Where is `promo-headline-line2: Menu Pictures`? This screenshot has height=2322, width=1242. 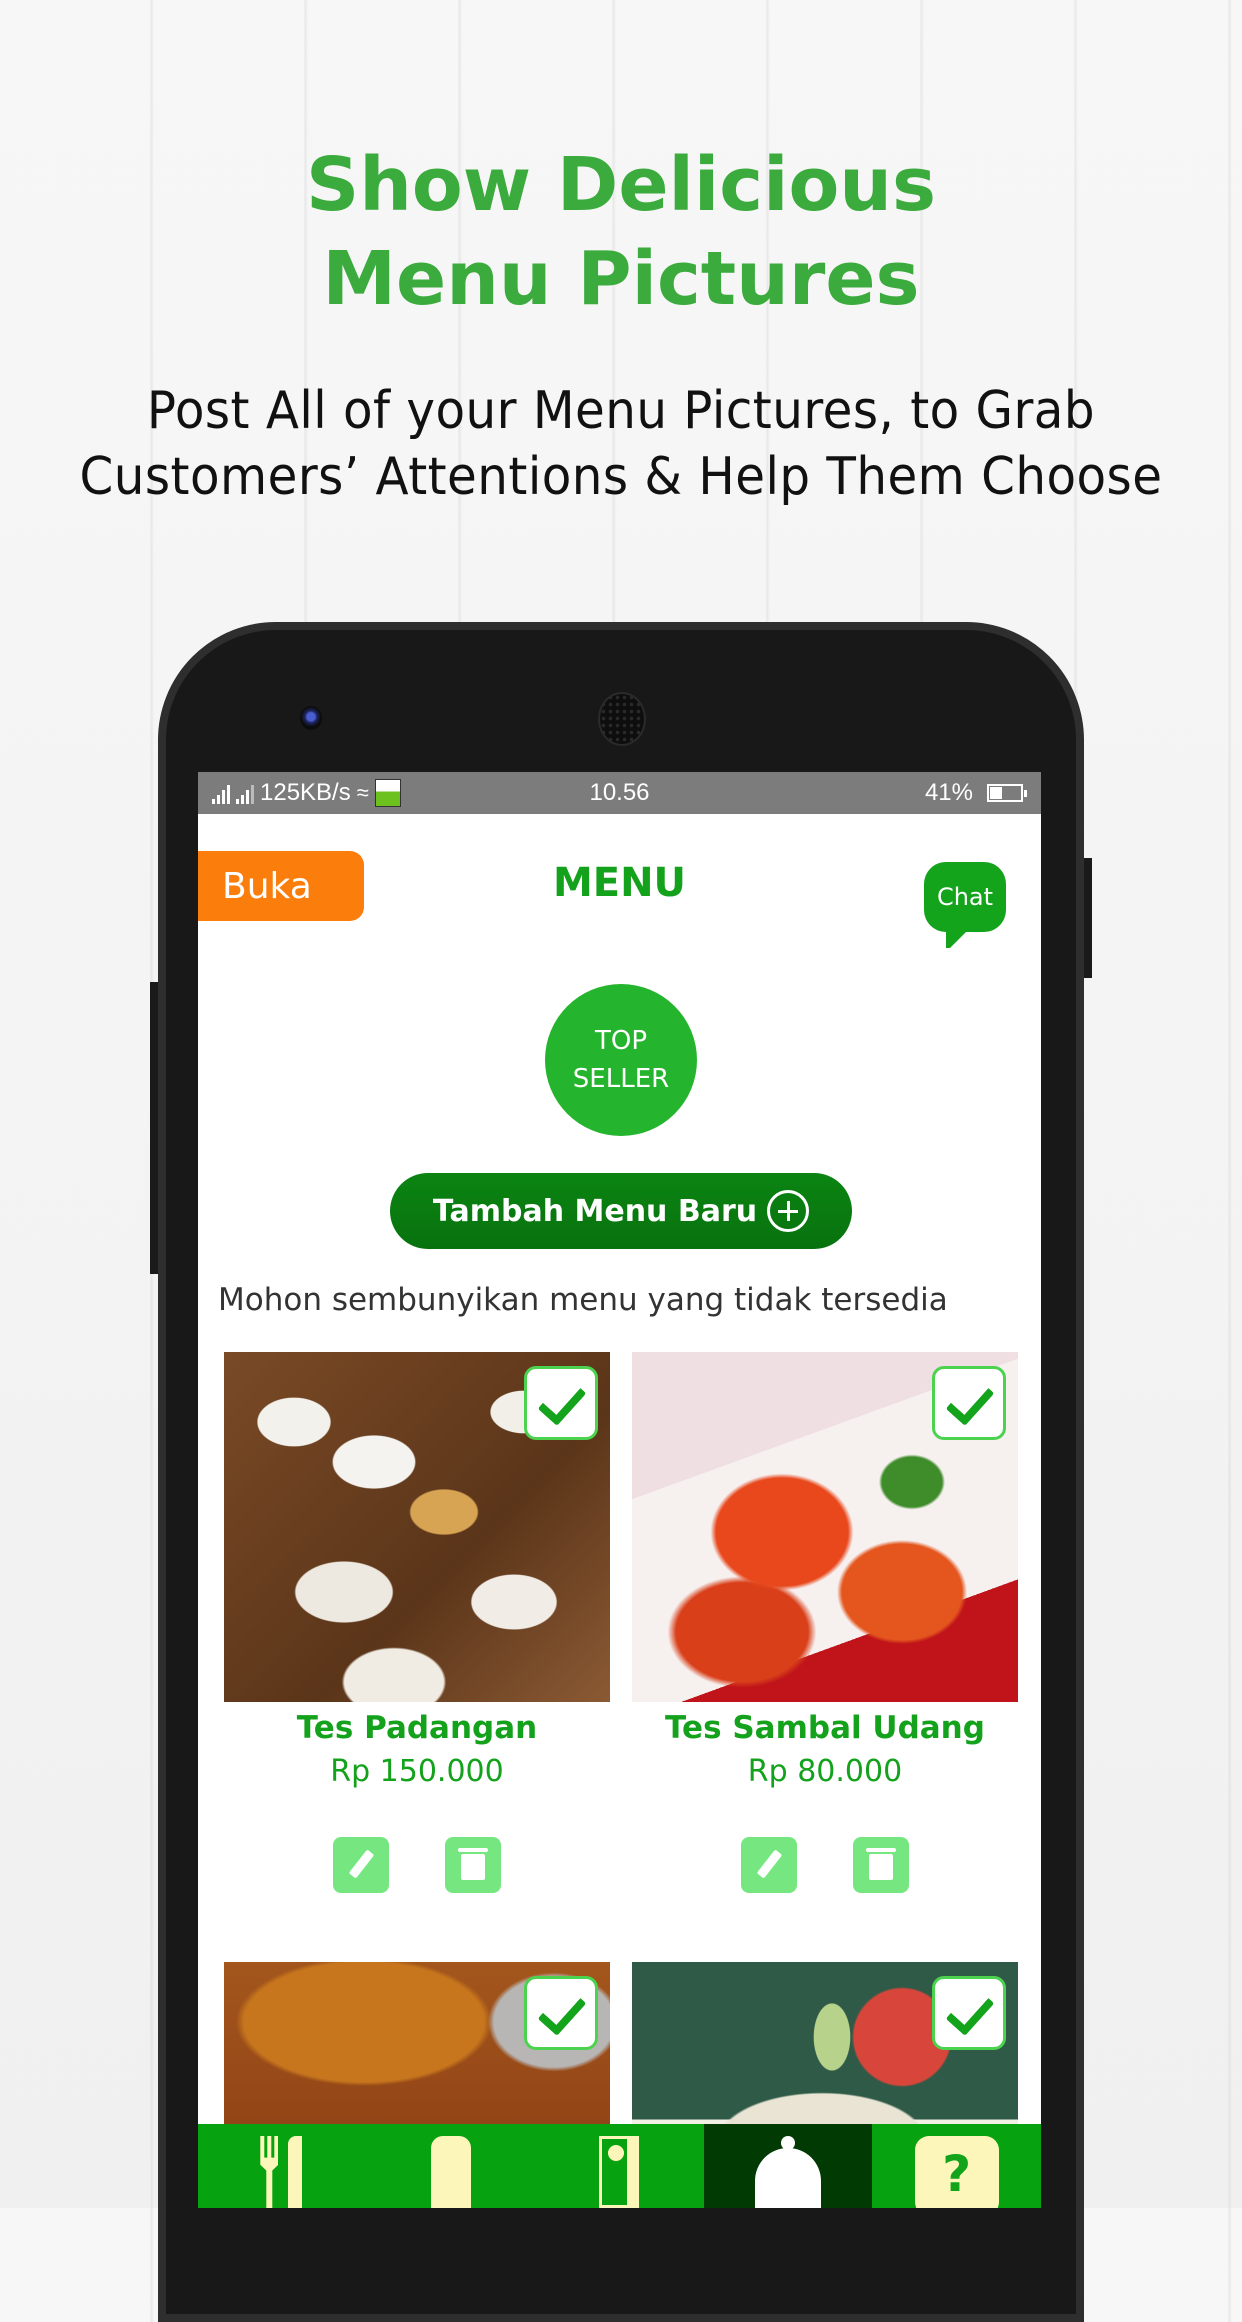 promo-headline-line2: Menu Pictures is located at coordinates (621, 279).